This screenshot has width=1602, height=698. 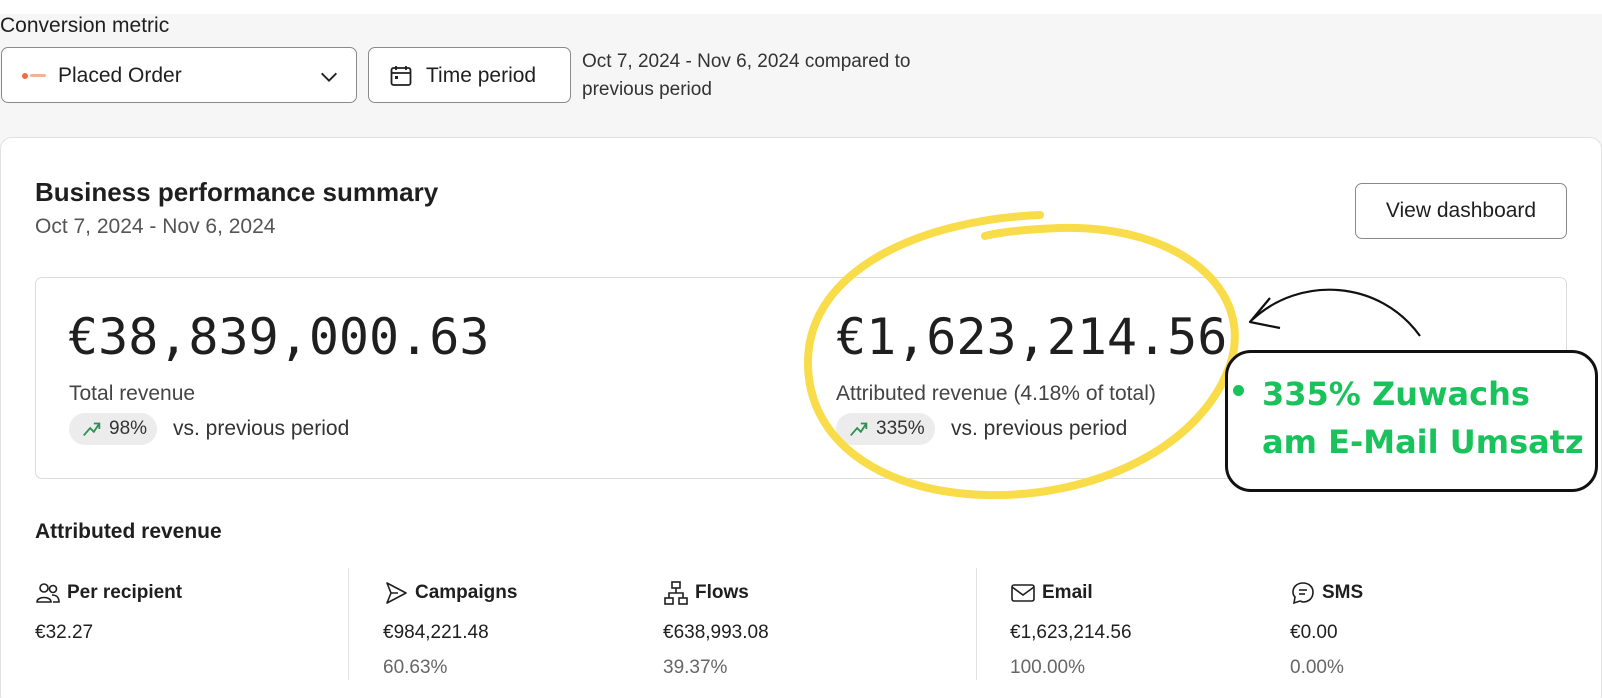 What do you see at coordinates (48, 593) in the screenshot?
I see `users-icon` at bounding box center [48, 593].